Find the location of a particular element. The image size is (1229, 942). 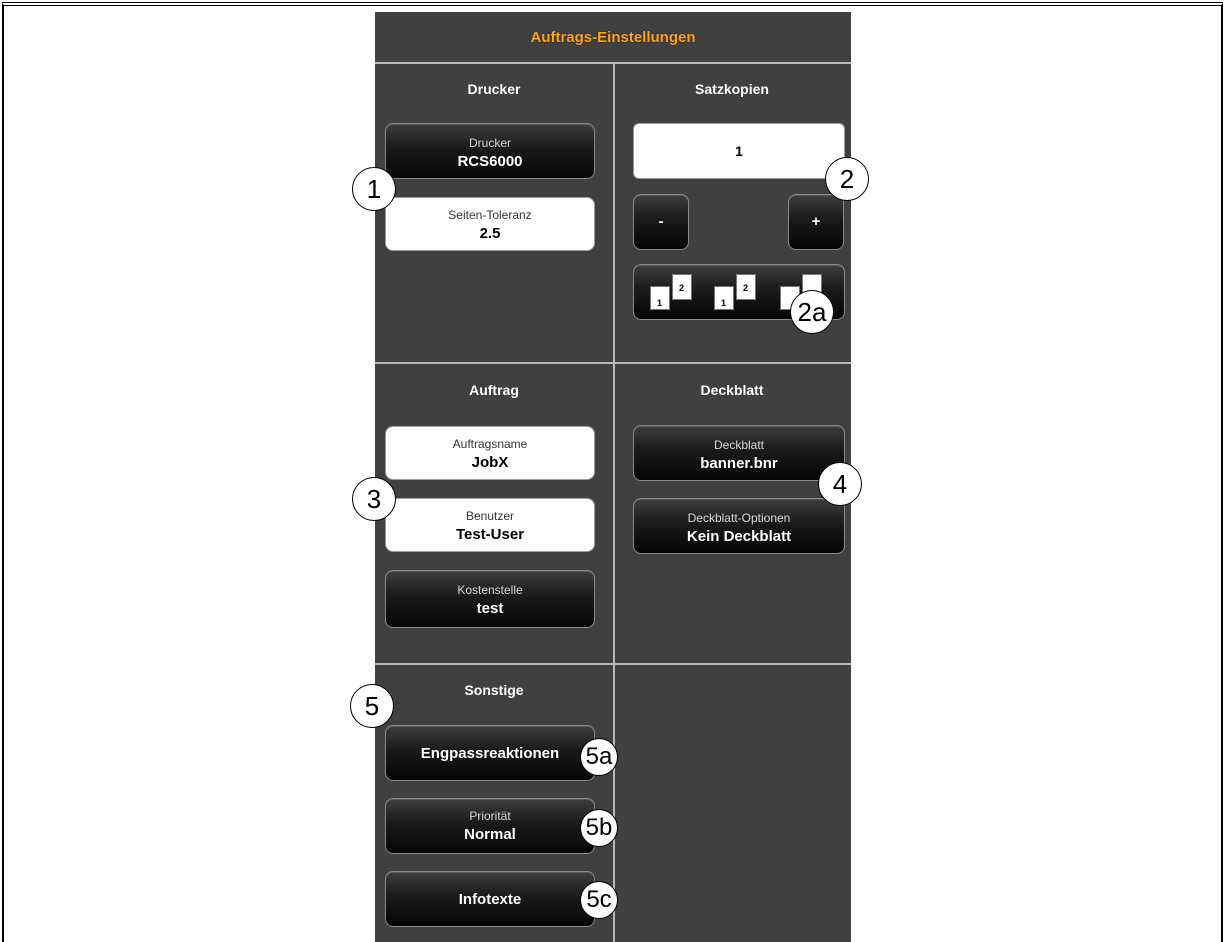

section-title-drucker: Drucker is located at coordinates (494, 89).